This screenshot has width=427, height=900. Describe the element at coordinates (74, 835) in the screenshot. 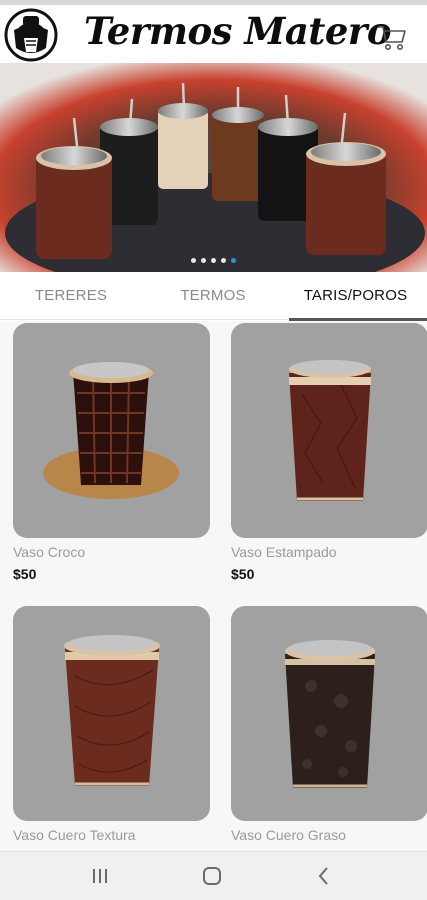

I see `product-name: Vaso Cuero Textura` at that location.